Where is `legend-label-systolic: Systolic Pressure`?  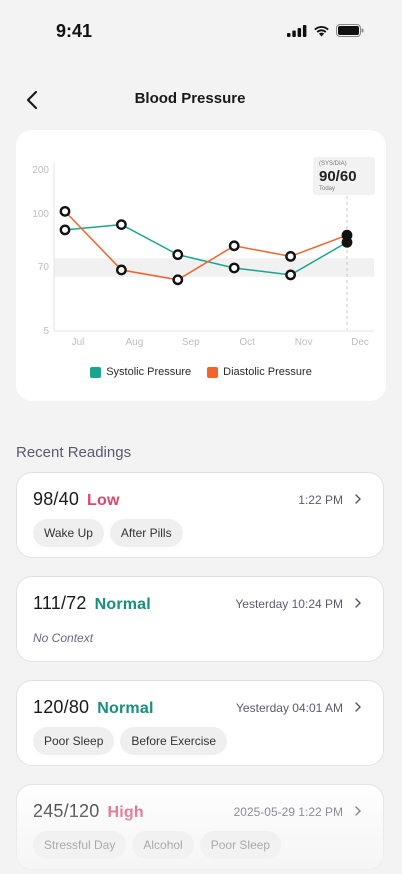
legend-label-systolic: Systolic Pressure is located at coordinates (149, 372).